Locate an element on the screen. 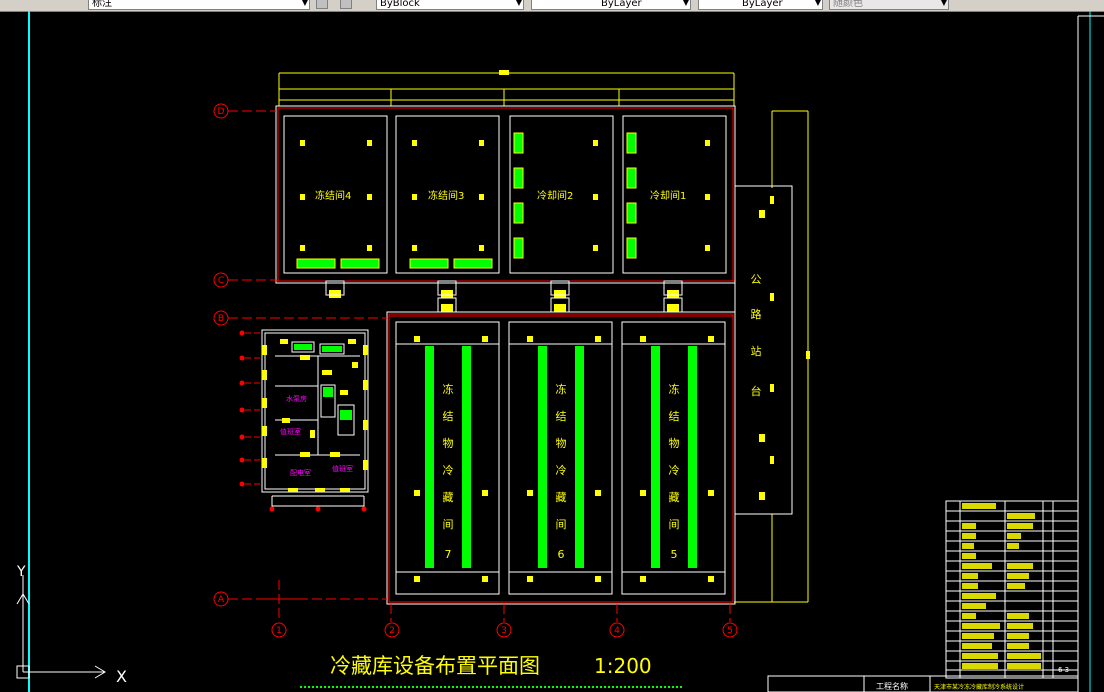 Image resolution: width=1104 pixels, height=692 pixels. platform-char-4: 台 is located at coordinates (756, 391).